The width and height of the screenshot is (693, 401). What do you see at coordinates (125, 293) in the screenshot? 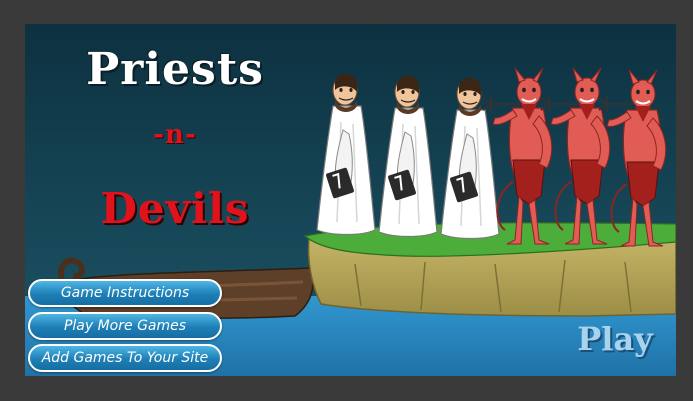
I see `game-instructions-button: Game Instructions` at bounding box center [125, 293].